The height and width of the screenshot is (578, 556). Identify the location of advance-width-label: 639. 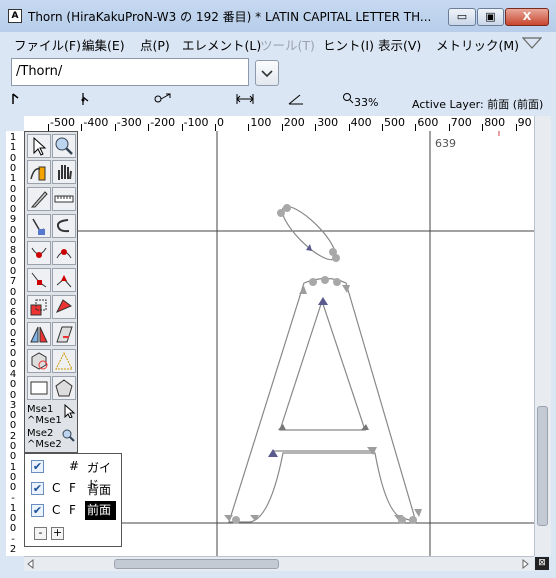
(445, 143).